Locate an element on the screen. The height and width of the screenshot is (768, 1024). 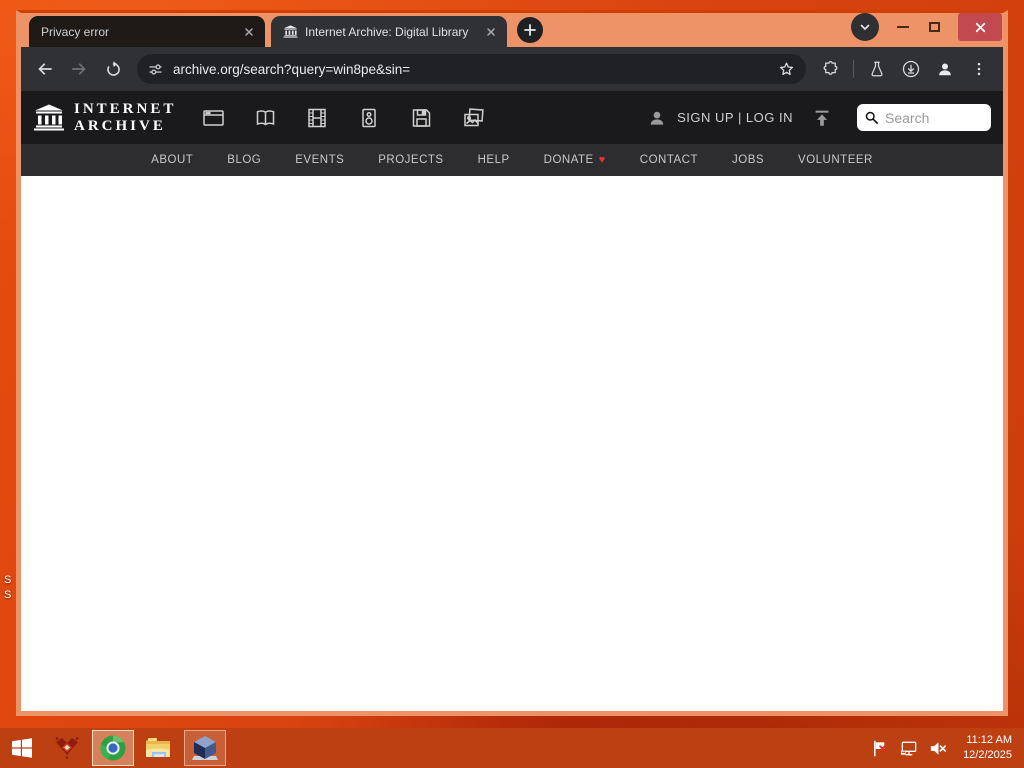
maximize-icon is located at coordinates (934, 27).